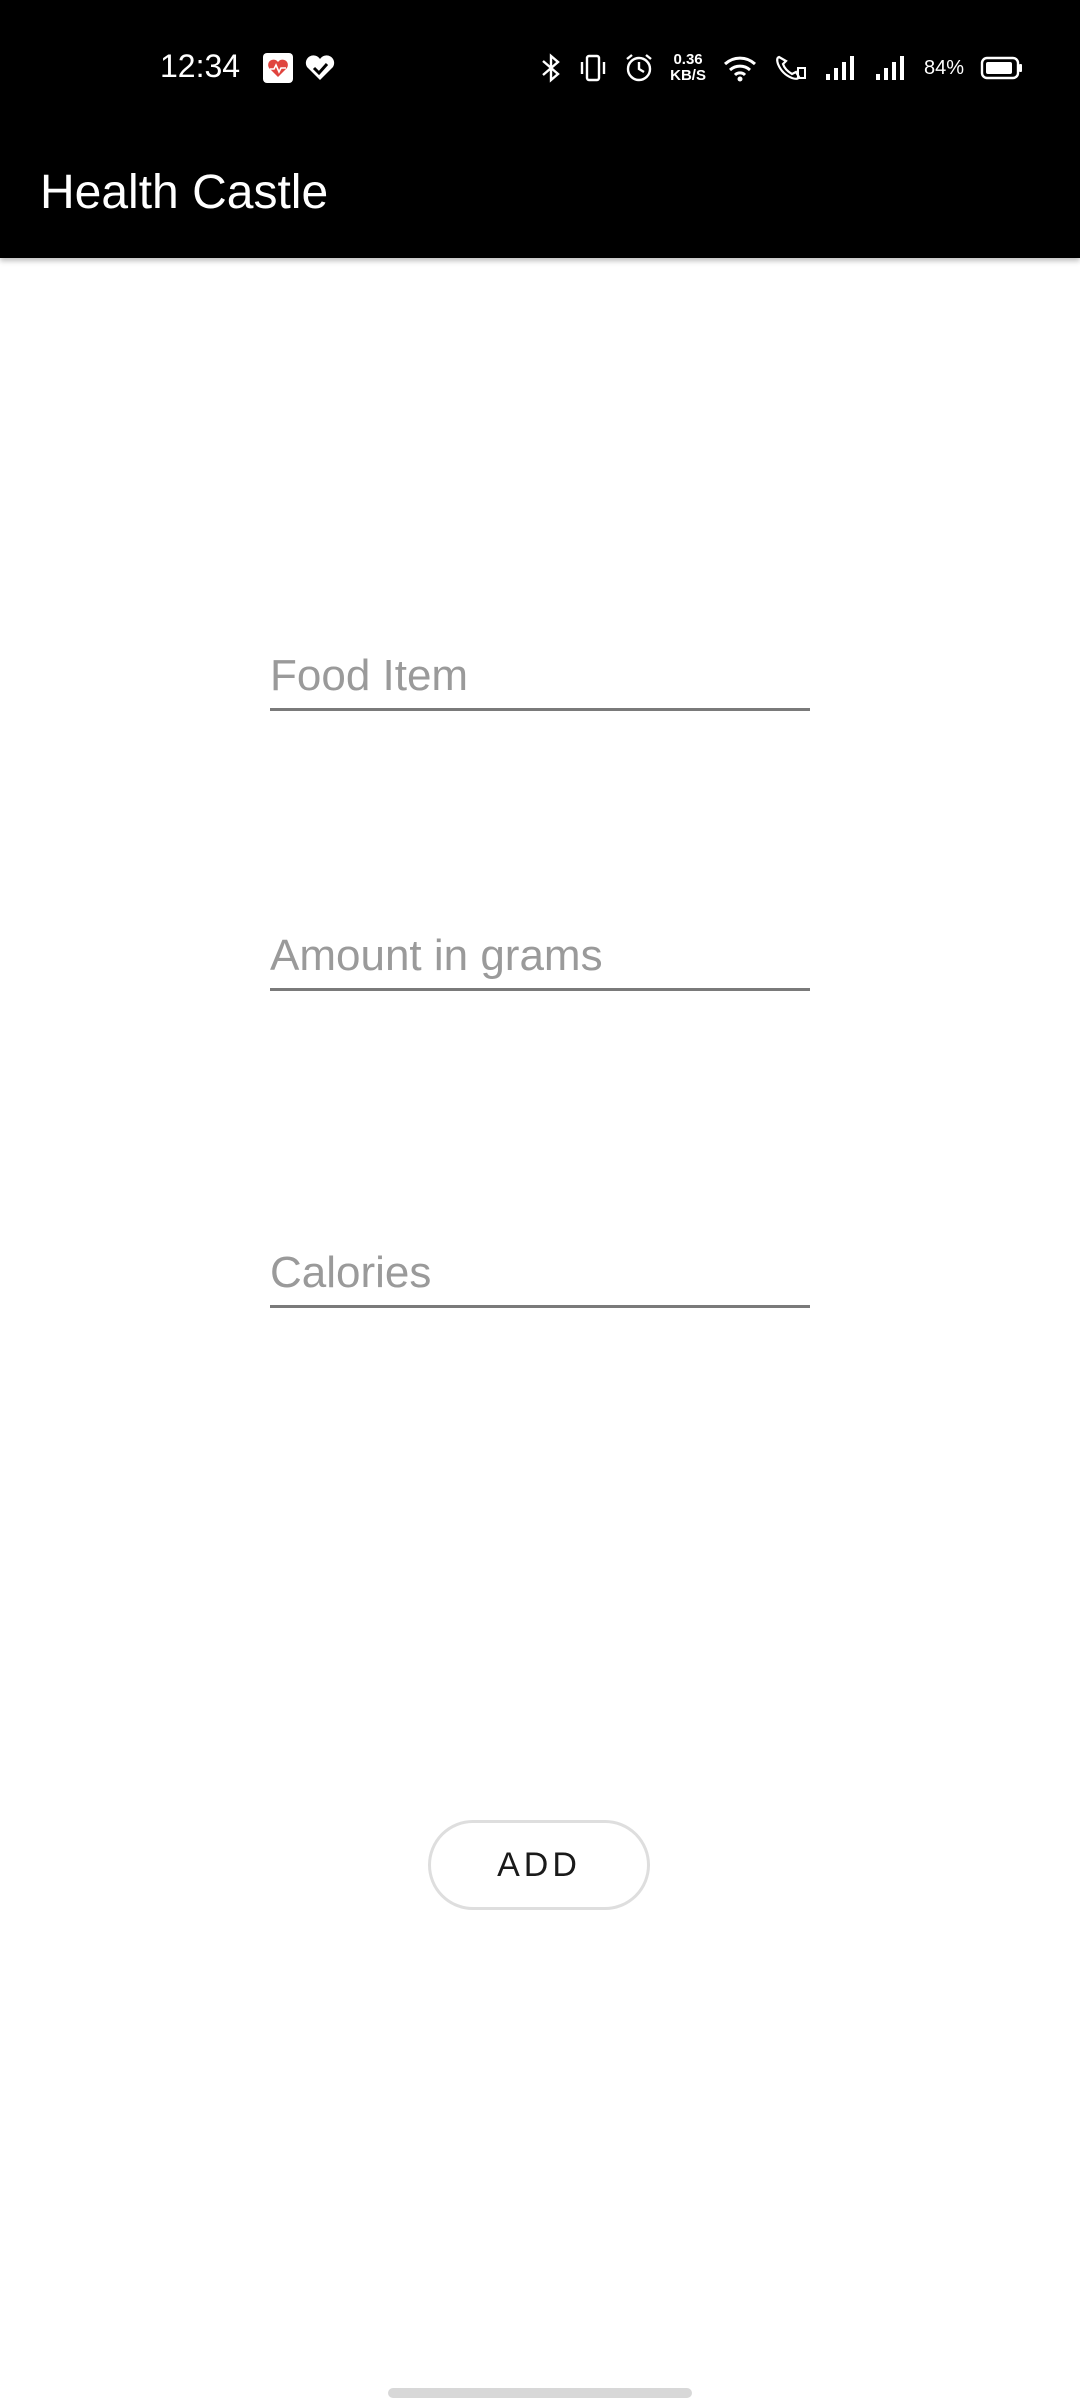 The image size is (1080, 2400). I want to click on battery-percent: 84%, so click(943, 67).